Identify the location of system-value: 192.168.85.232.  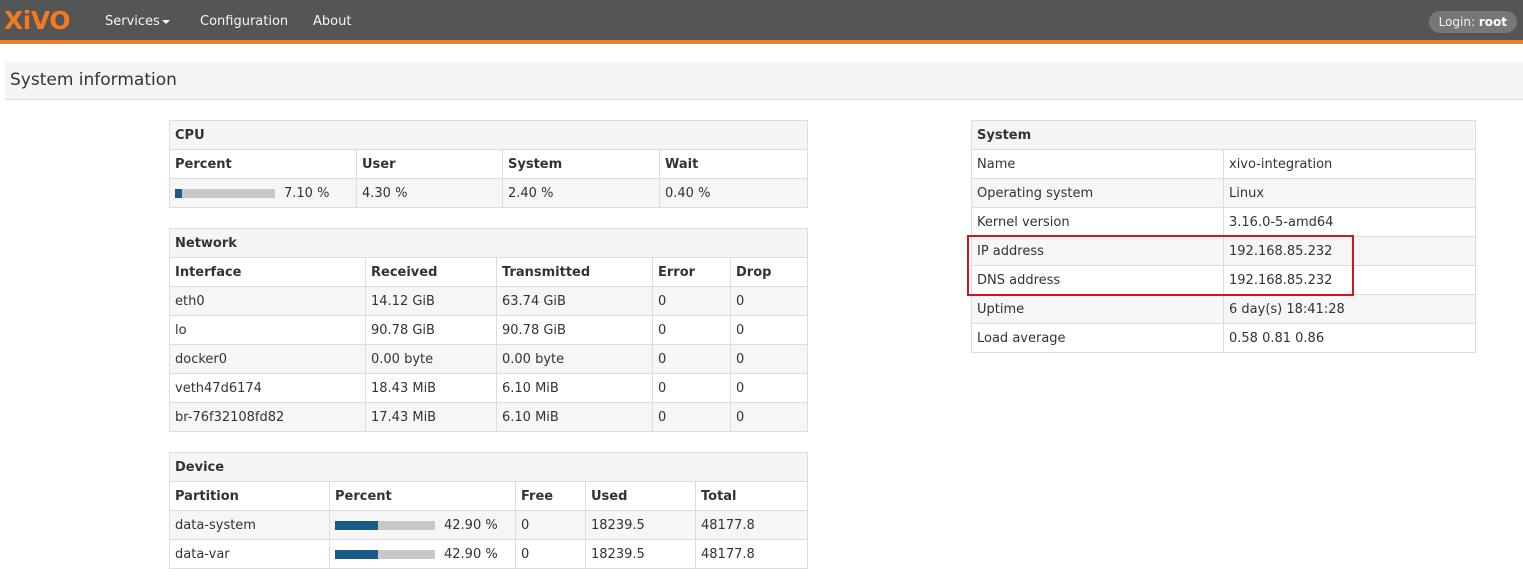
(1349, 251).